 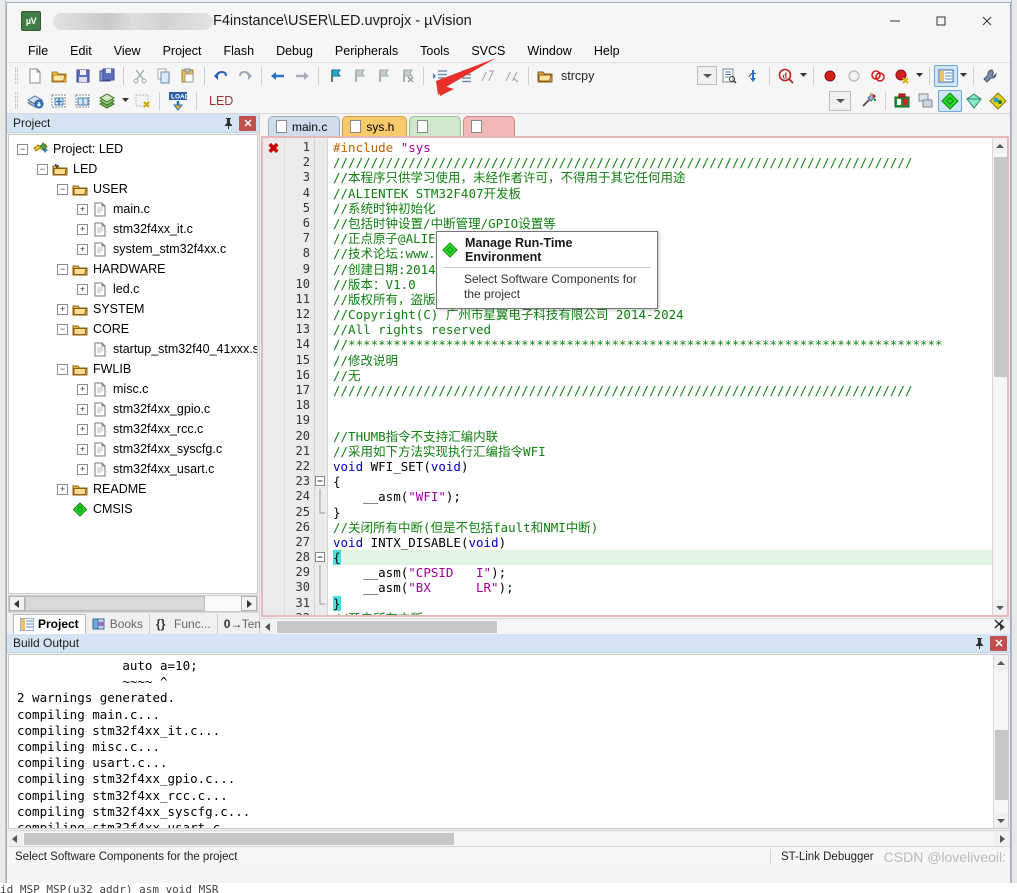 I want to click on target-options-dialog-icon, so click(x=902, y=101).